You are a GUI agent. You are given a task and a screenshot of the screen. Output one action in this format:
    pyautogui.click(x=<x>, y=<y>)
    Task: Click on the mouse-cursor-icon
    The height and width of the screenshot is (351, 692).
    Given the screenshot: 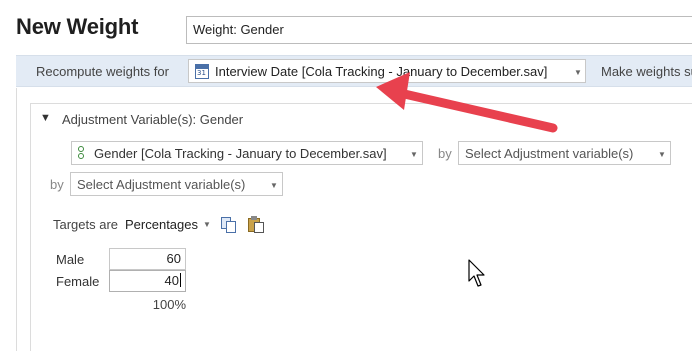 What is the action you would take?
    pyautogui.click(x=476, y=273)
    